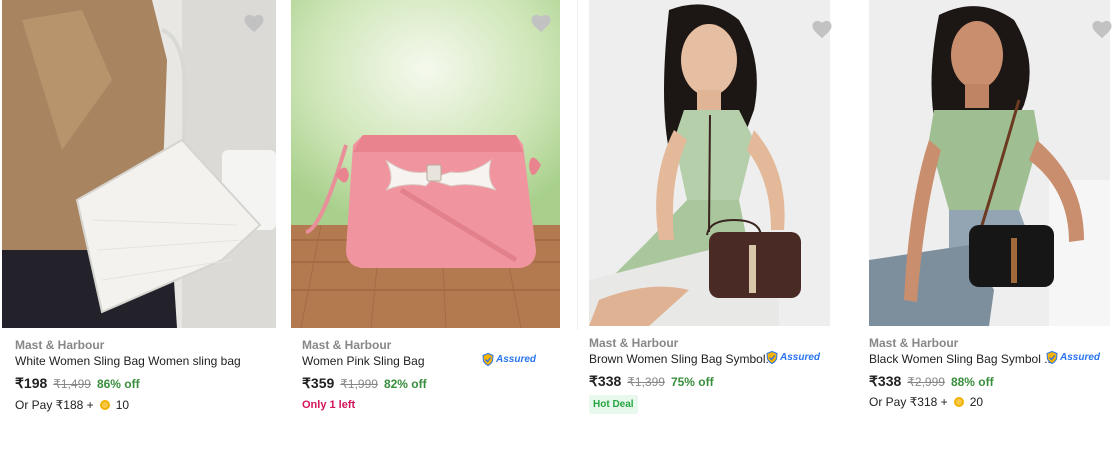 This screenshot has height=456, width=1113. Describe the element at coordinates (72, 384) in the screenshot. I see `product-mrp: ₹1,499` at that location.